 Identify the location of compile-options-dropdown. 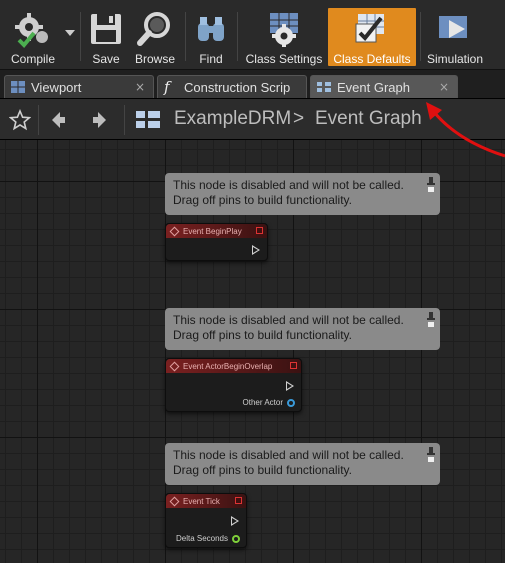
(70, 33).